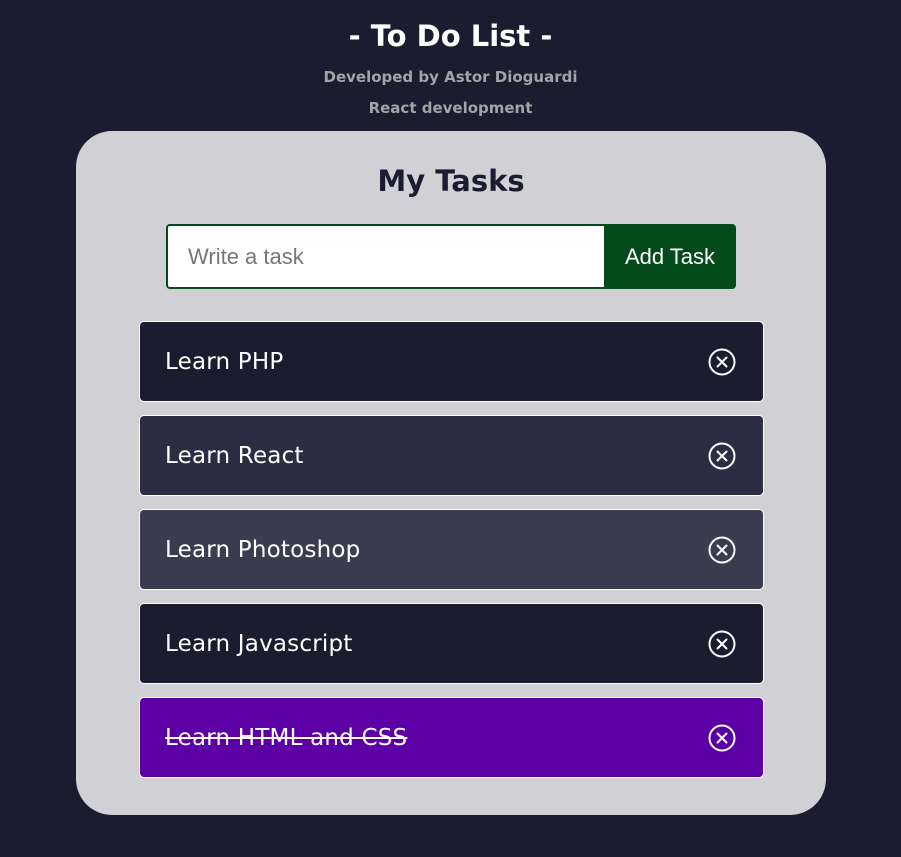 The image size is (901, 857). What do you see at coordinates (450, 108) in the screenshot?
I see `tagline: React development` at bounding box center [450, 108].